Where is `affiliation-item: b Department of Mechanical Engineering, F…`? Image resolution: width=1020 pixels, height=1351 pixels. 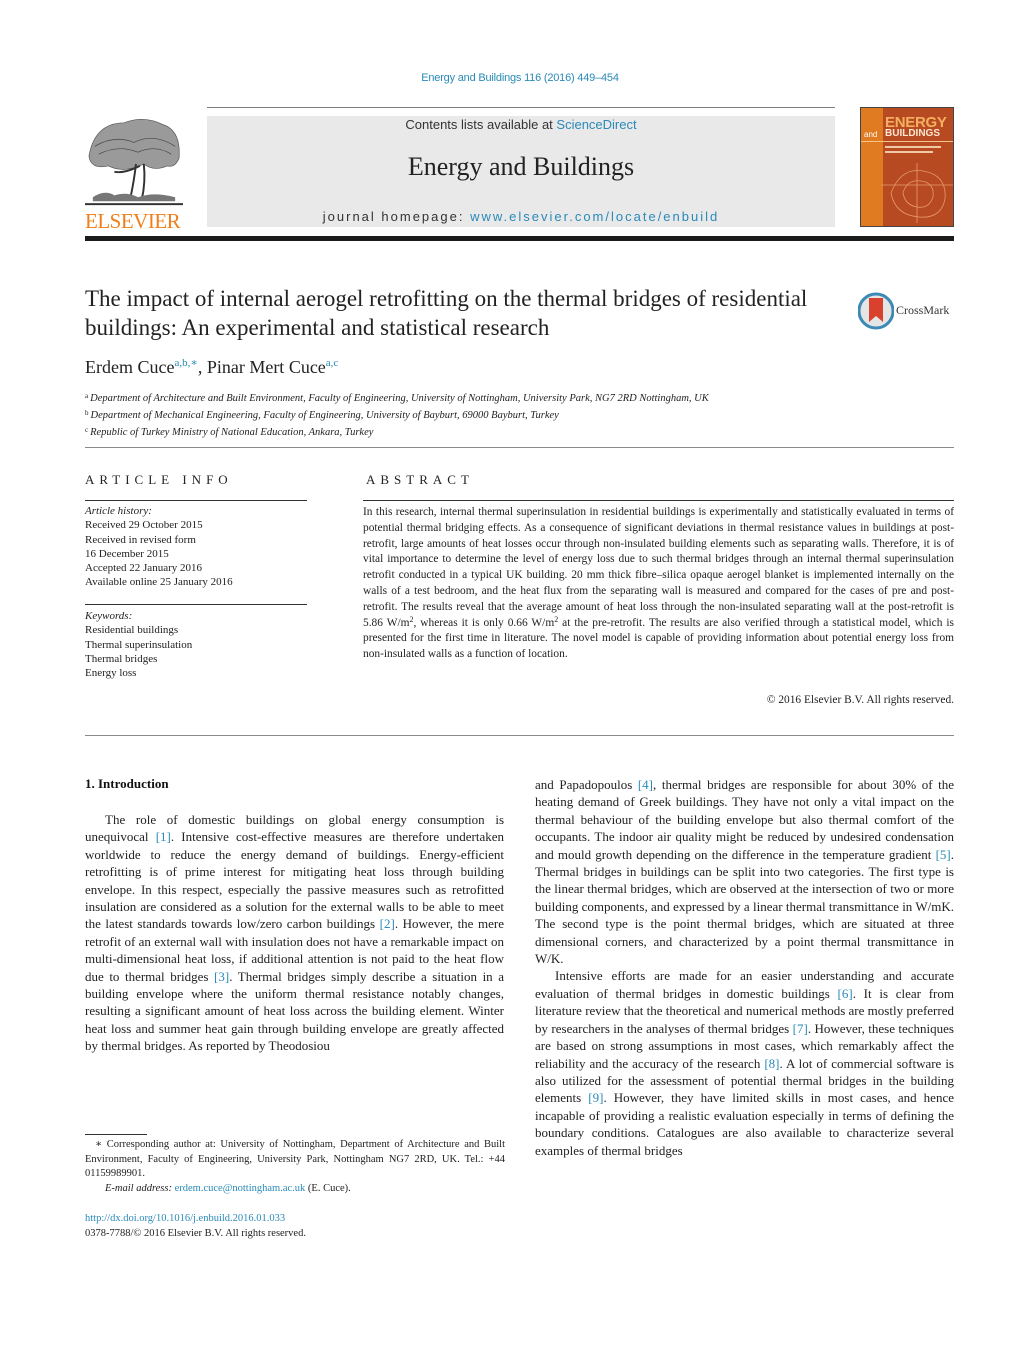
affiliation-item: b Department of Mechanical Engineering, F… is located at coordinates (397, 414).